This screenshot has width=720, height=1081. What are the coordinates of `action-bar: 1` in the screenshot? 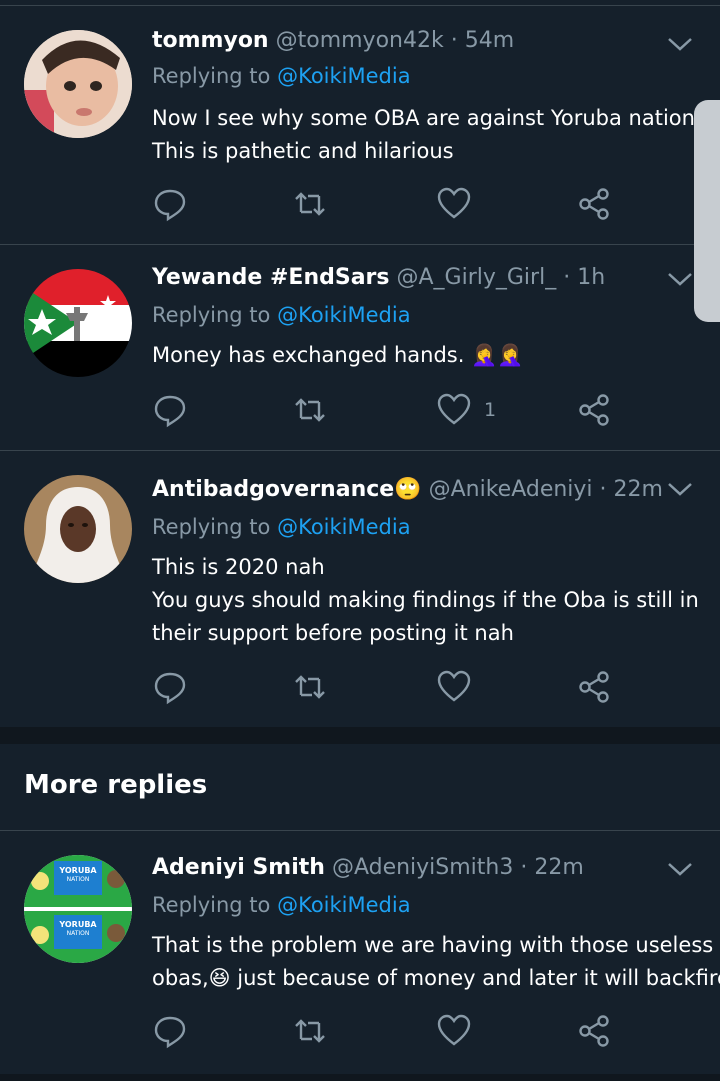 It's located at (387, 410).